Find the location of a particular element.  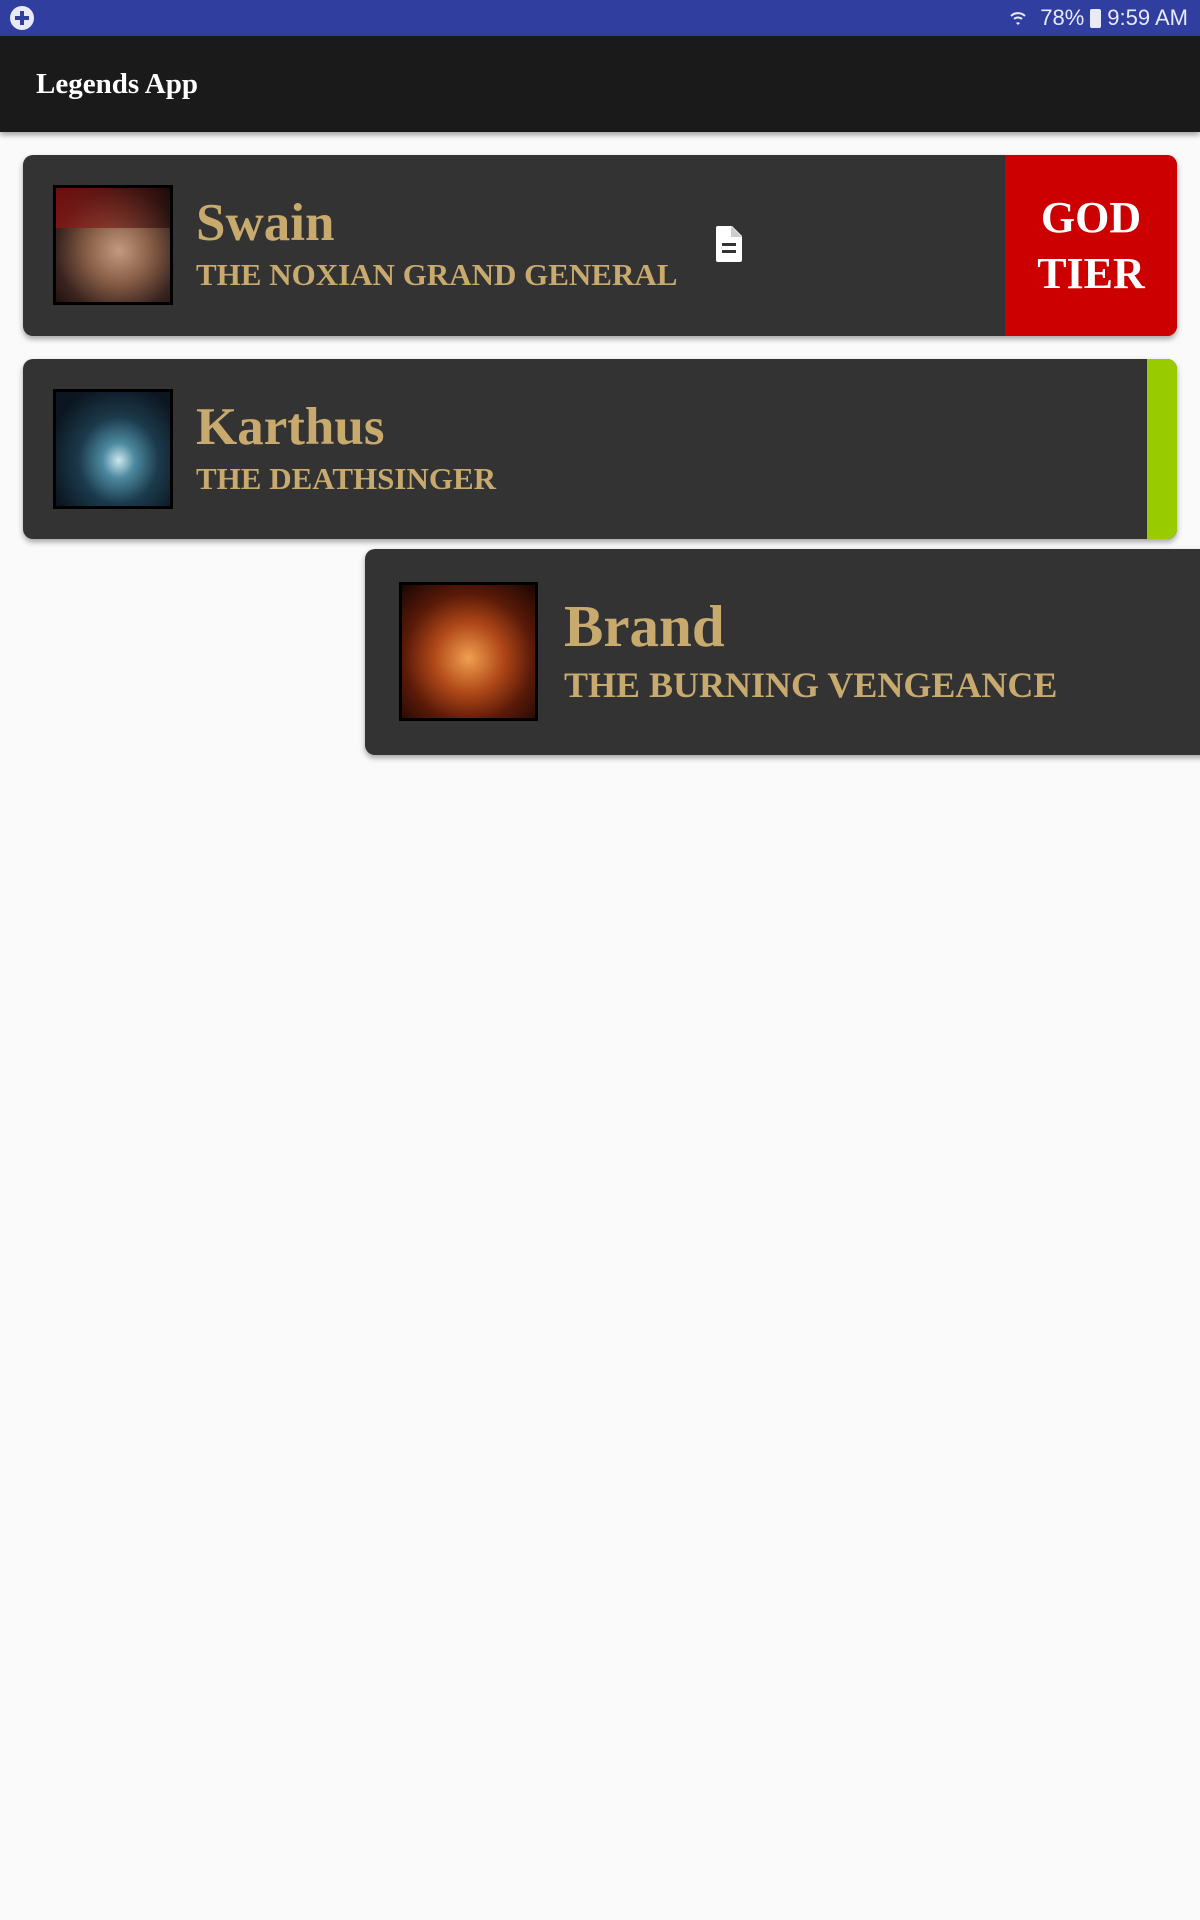

battery-percent: 78% is located at coordinates (1062, 17).